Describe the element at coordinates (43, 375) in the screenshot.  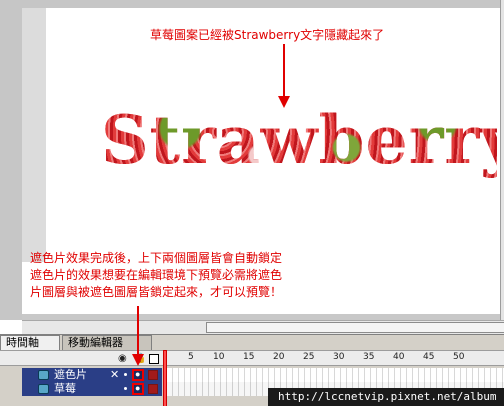
I see `mask-layer-icon` at that location.